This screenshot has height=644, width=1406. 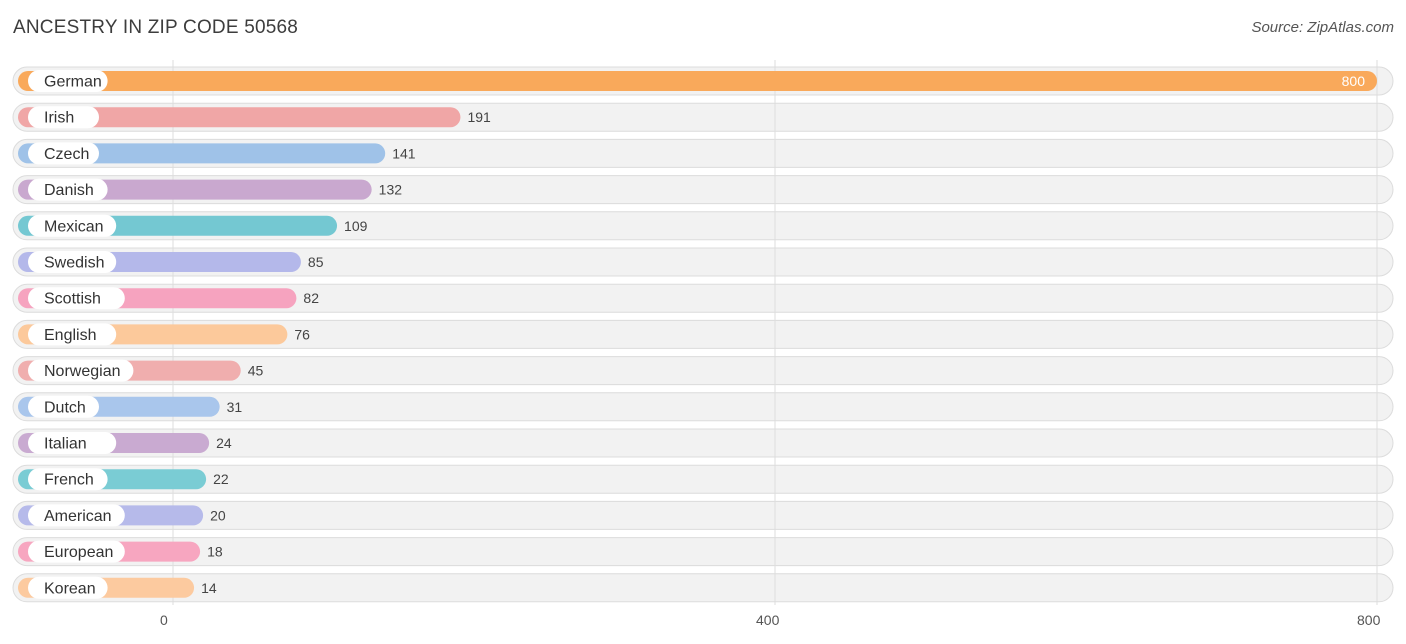 What do you see at coordinates (70, 588) in the screenshot?
I see `category-label: Korean` at bounding box center [70, 588].